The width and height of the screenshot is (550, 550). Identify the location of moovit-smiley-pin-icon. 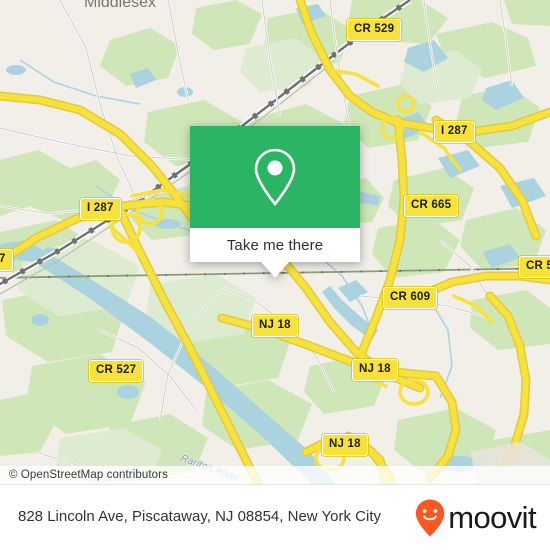
(430, 517).